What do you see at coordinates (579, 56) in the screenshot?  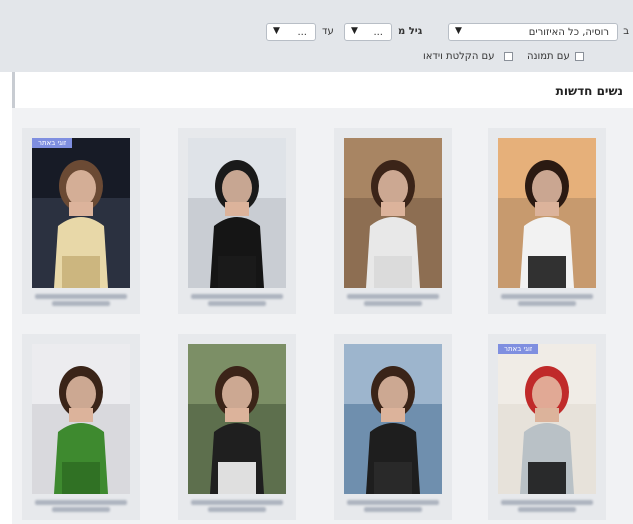 I see `with-photo-checkbox` at bounding box center [579, 56].